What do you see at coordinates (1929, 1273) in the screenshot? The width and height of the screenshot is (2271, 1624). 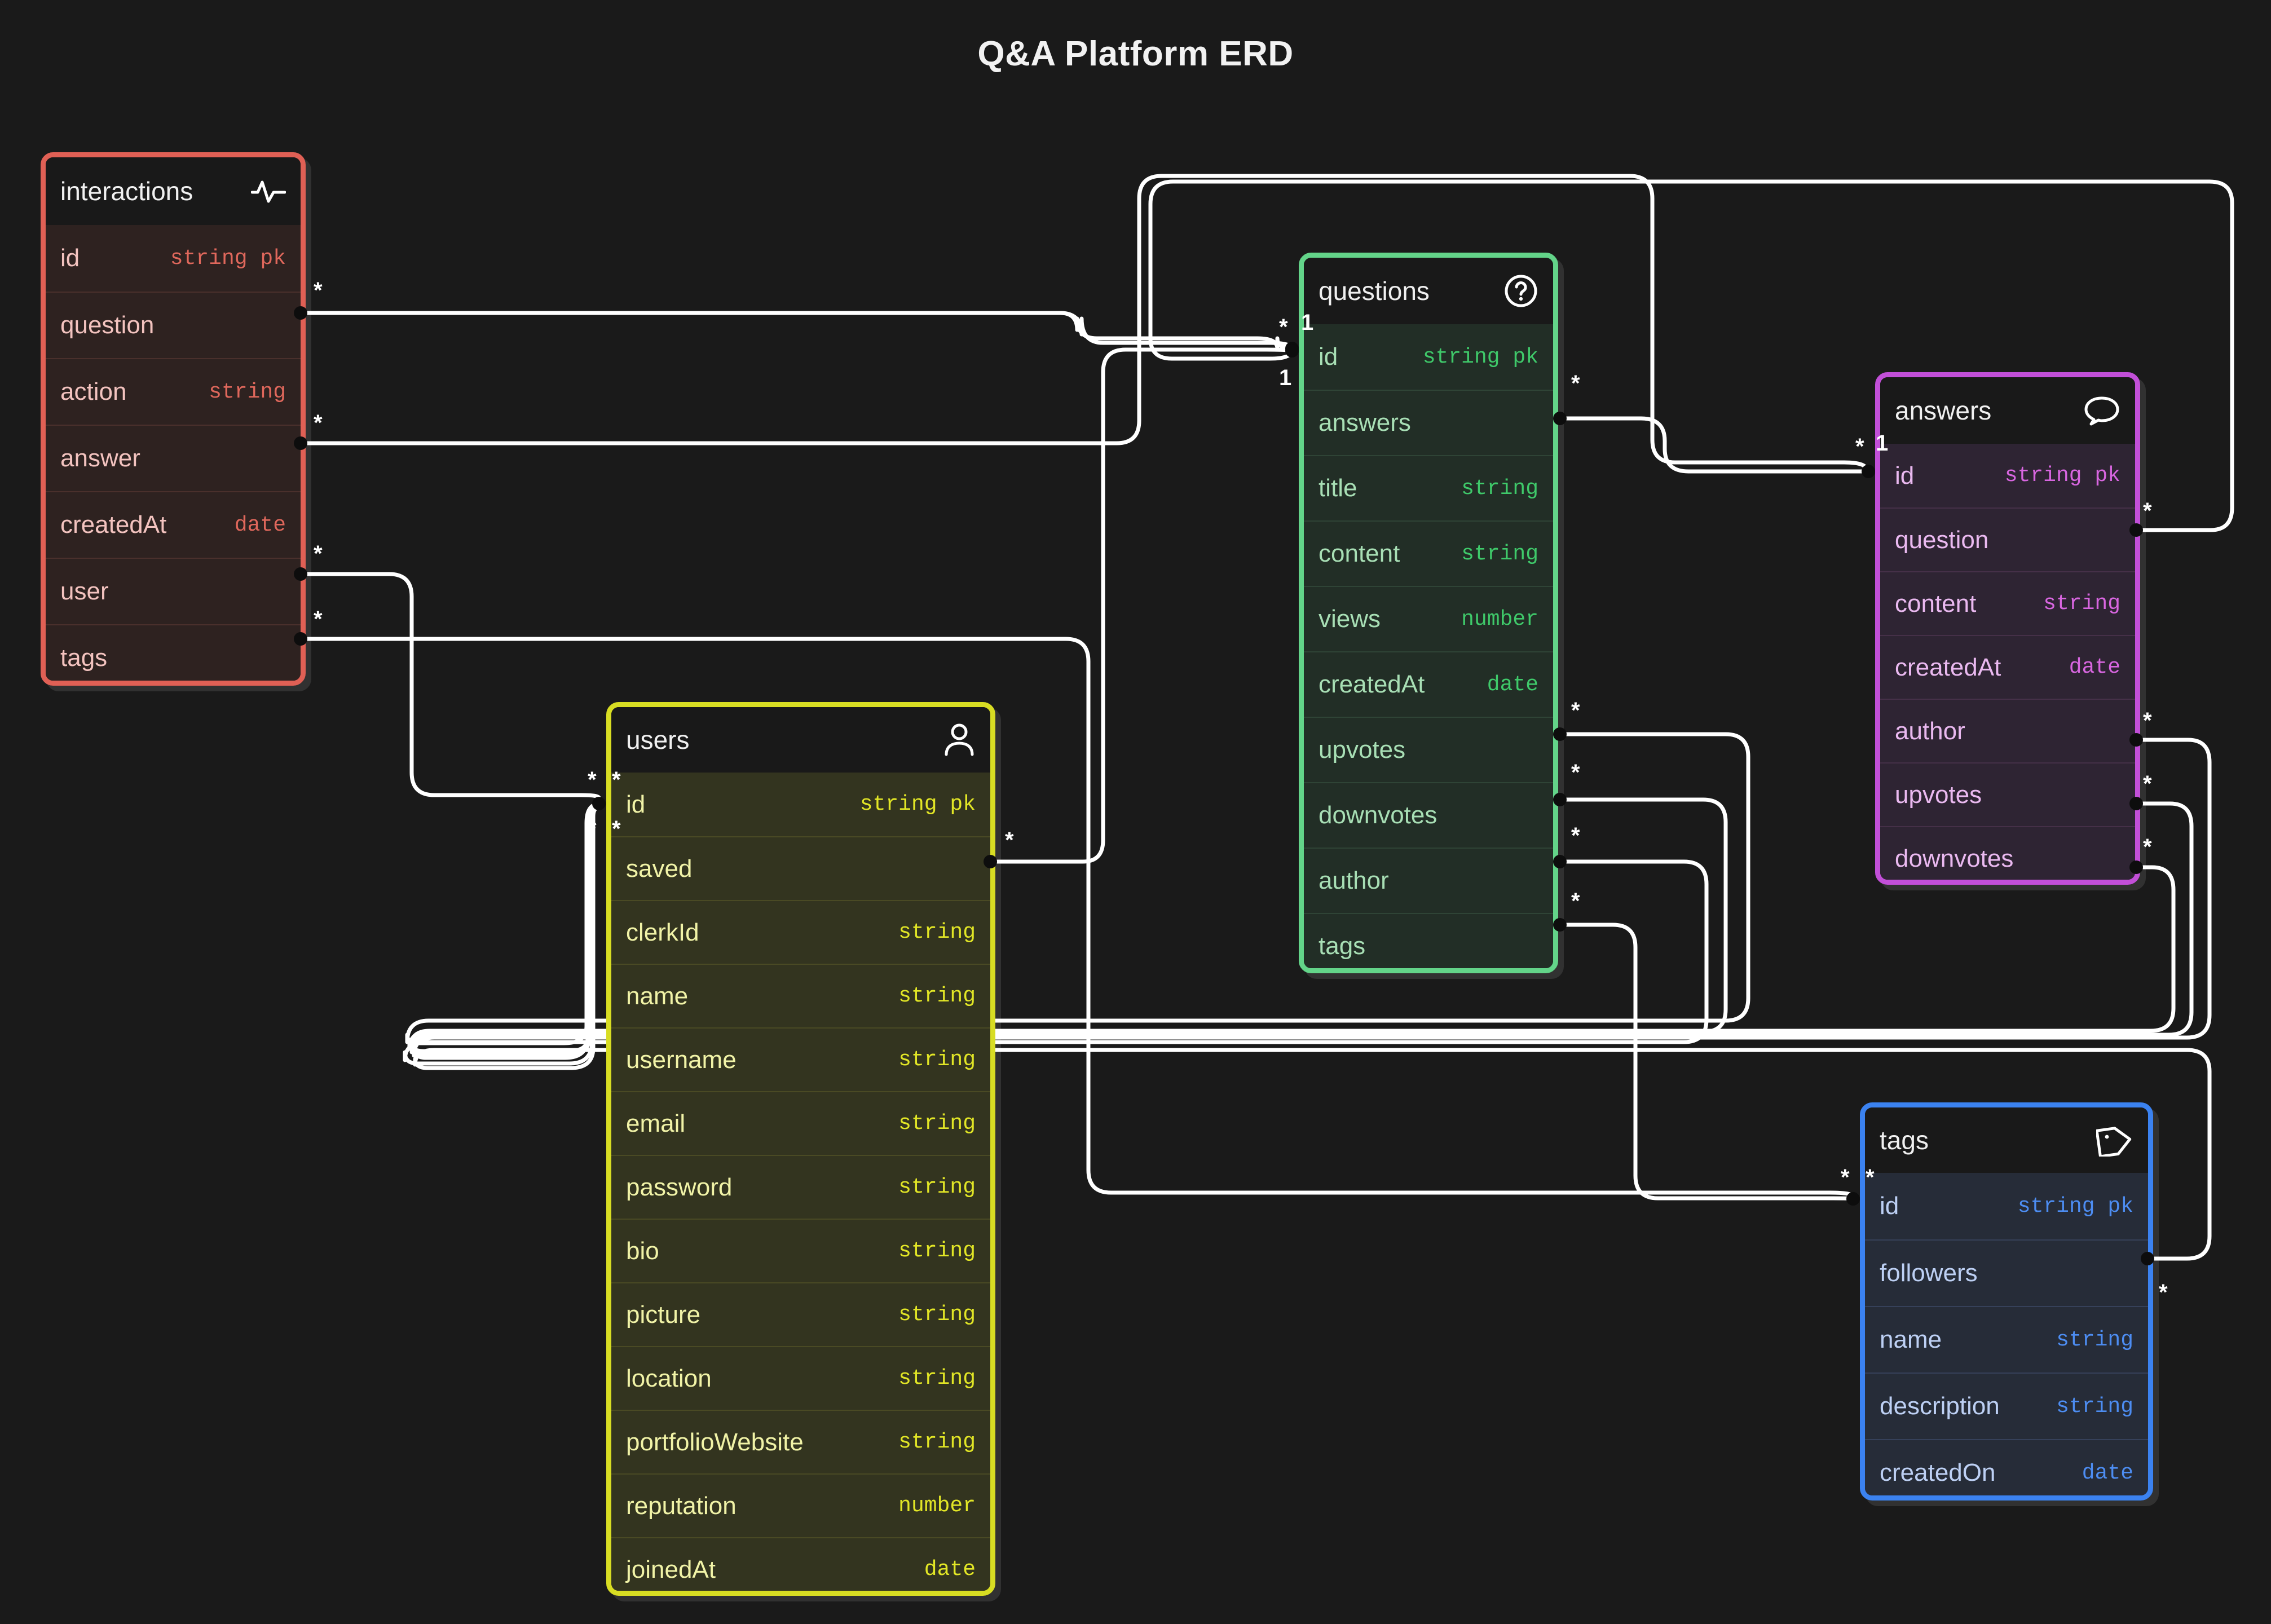 I see `field-name: followers` at bounding box center [1929, 1273].